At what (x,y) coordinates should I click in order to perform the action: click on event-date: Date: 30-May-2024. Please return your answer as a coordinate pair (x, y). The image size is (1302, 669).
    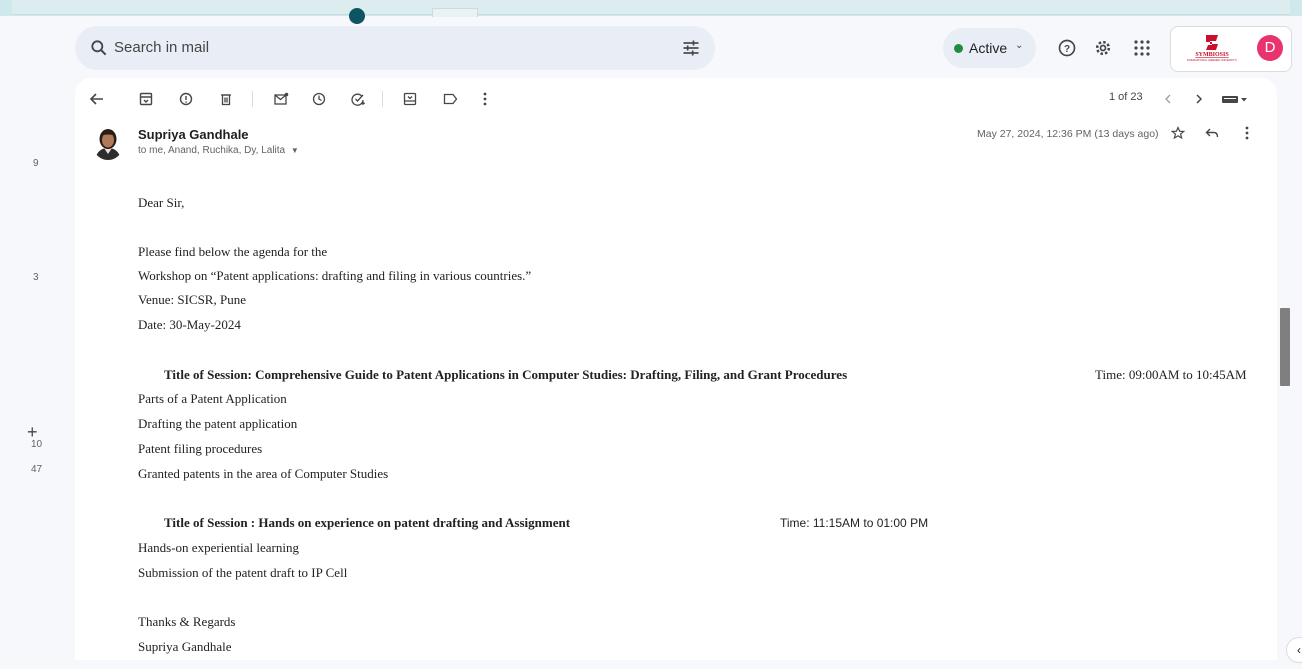
    Looking at the image, I should click on (189, 324).